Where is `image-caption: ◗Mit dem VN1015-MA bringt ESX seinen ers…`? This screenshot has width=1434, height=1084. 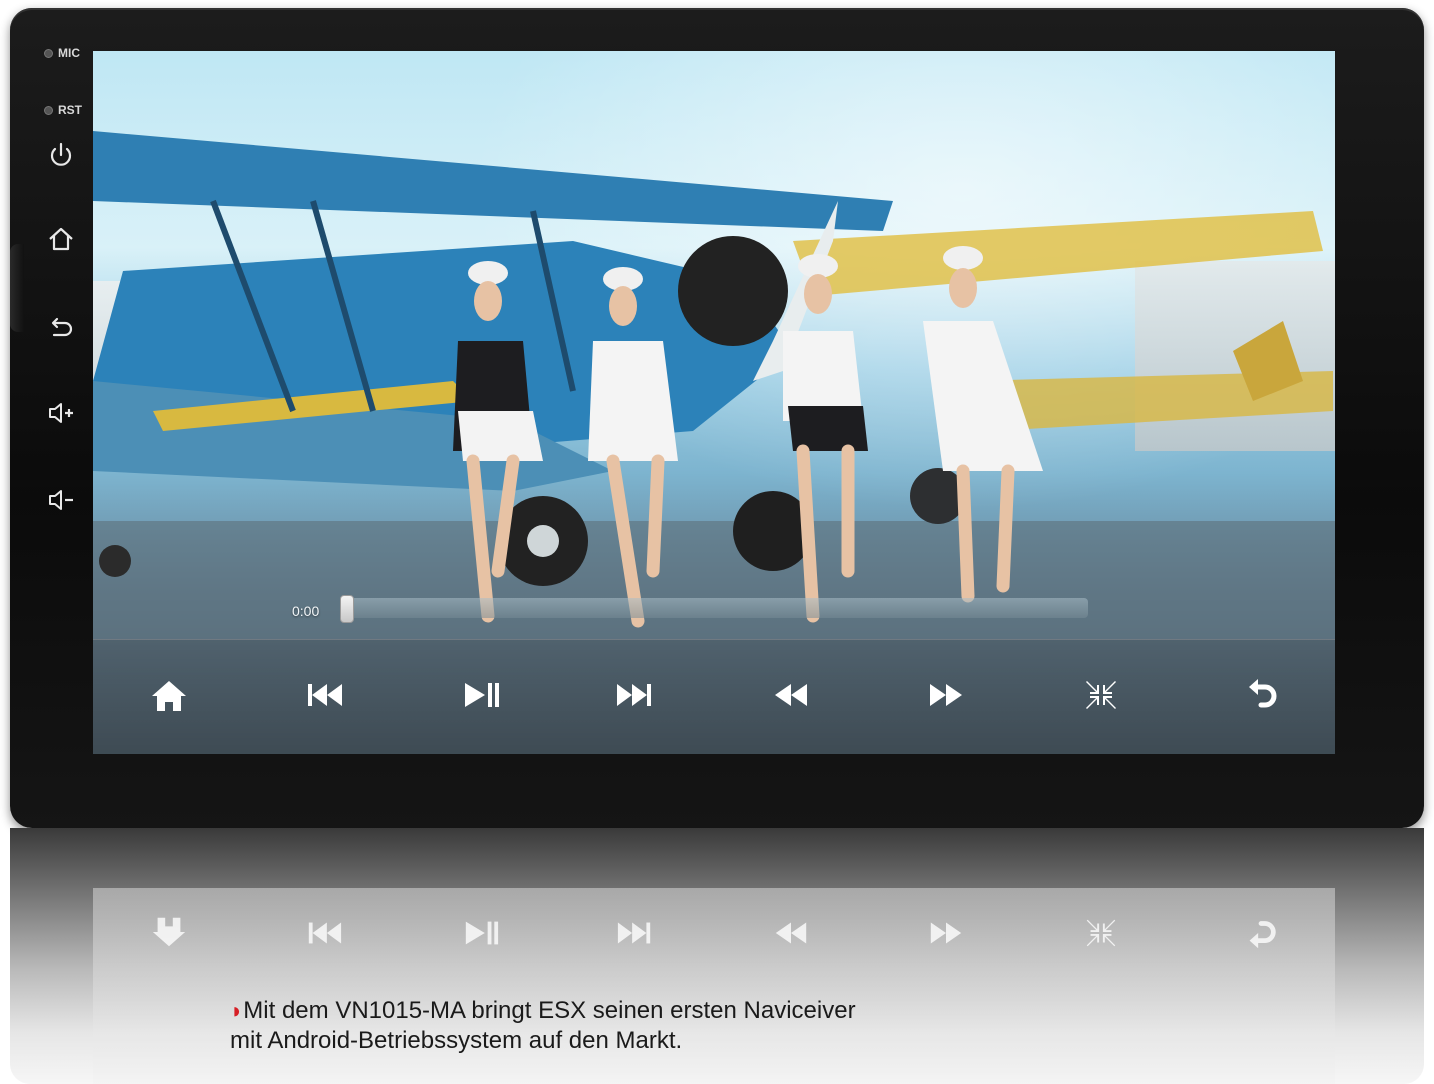
image-caption: ◗Mit dem VN1015-MA bringt ESX seinen ers… is located at coordinates (543, 1025).